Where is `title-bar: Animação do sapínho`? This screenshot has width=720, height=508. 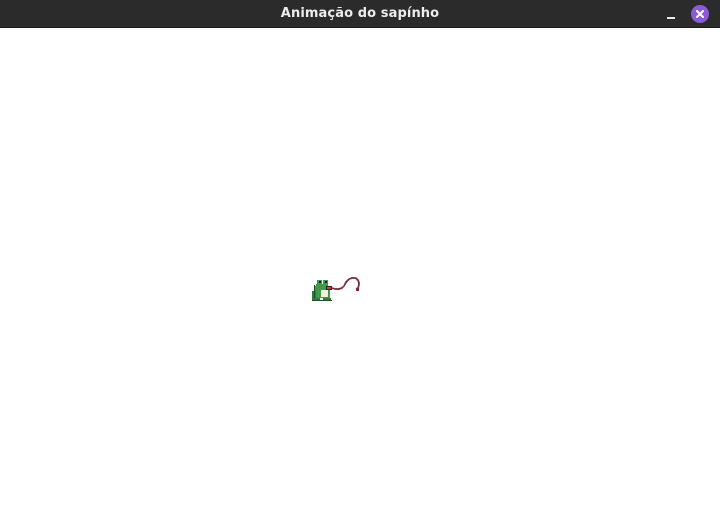 title-bar: Animação do sapínho is located at coordinates (360, 14).